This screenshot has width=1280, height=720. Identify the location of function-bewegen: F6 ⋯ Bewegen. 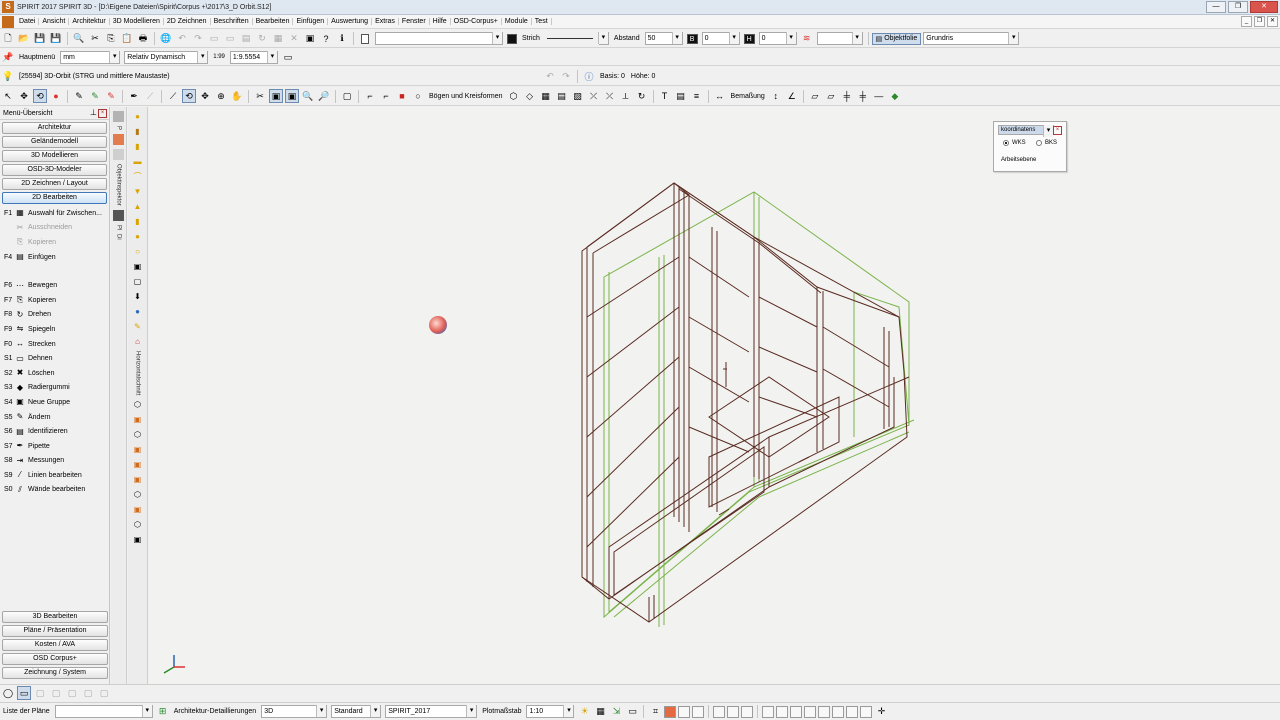
(54, 285).